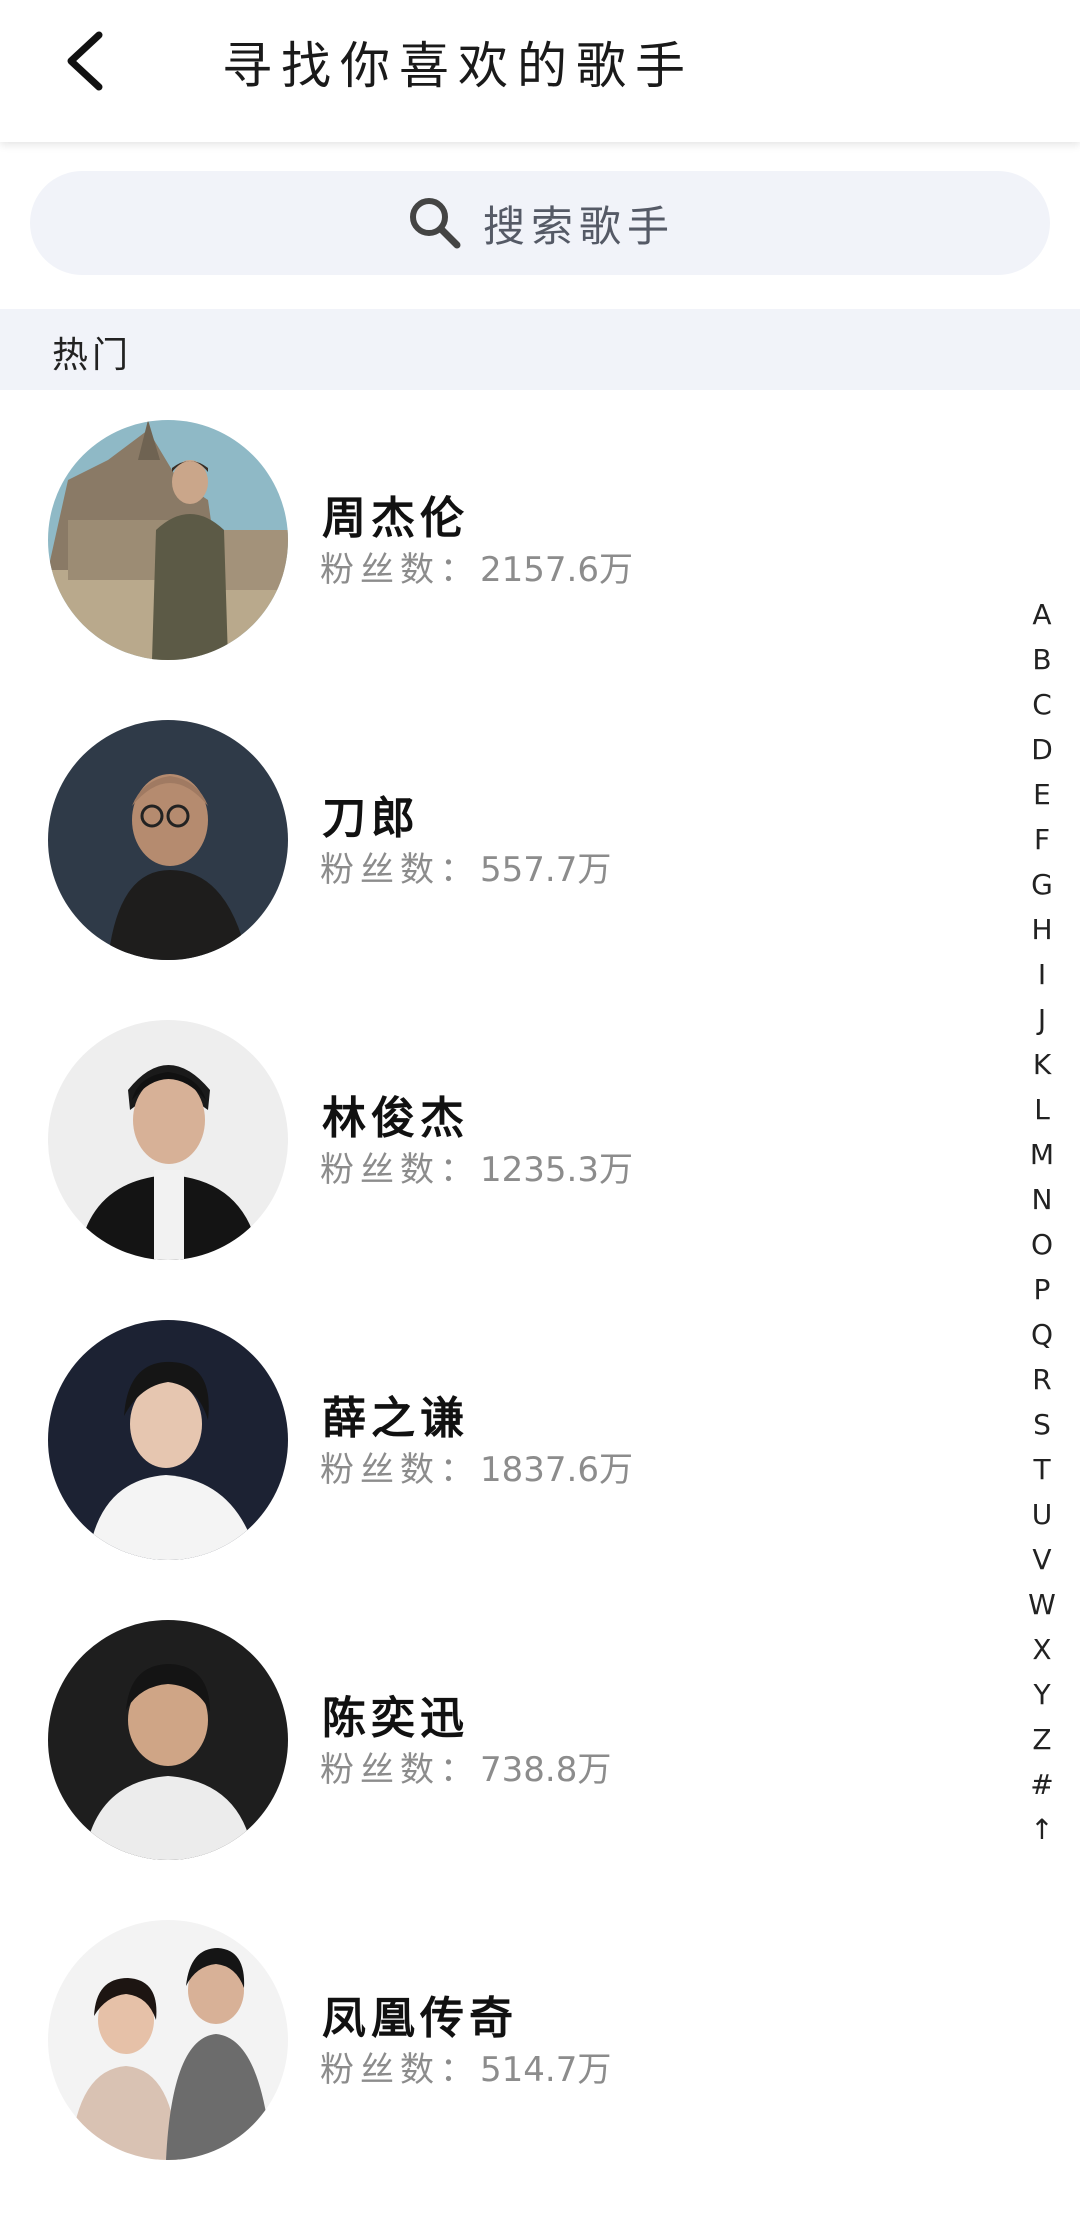 Image resolution: width=1080 pixels, height=2220 pixels. I want to click on singer-row: 刀郎 粉丝数：557.7万, so click(500, 870).